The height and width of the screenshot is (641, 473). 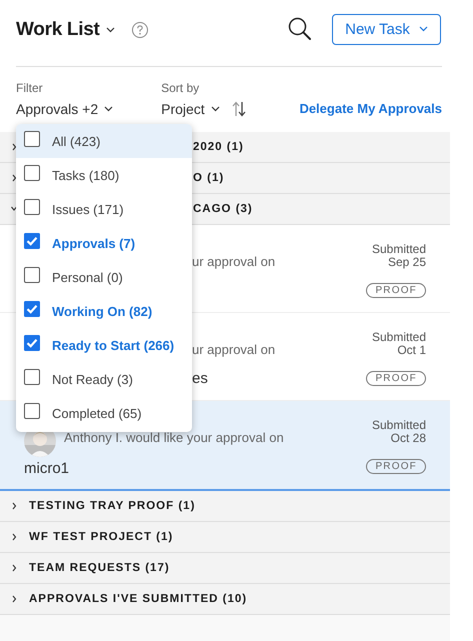 What do you see at coordinates (104, 277) in the screenshot?
I see `filter-option: Personal (0)` at bounding box center [104, 277].